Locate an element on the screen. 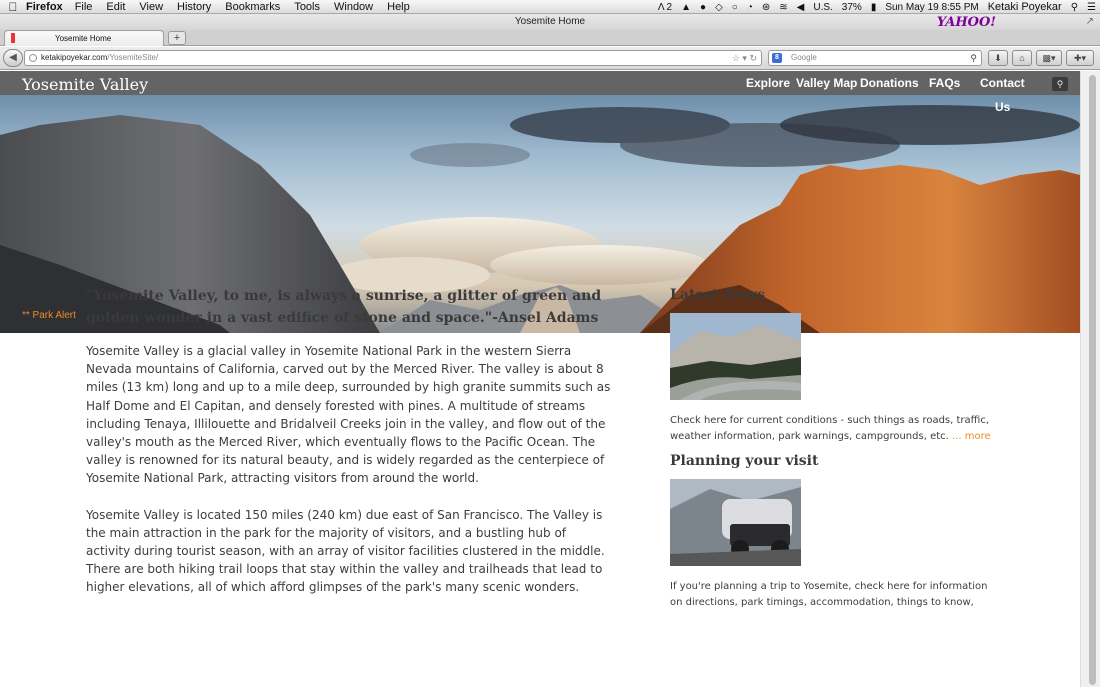 Image resolution: width=1100 pixels, height=687 pixels. site-search-icon: ⚲ is located at coordinates (1060, 84).